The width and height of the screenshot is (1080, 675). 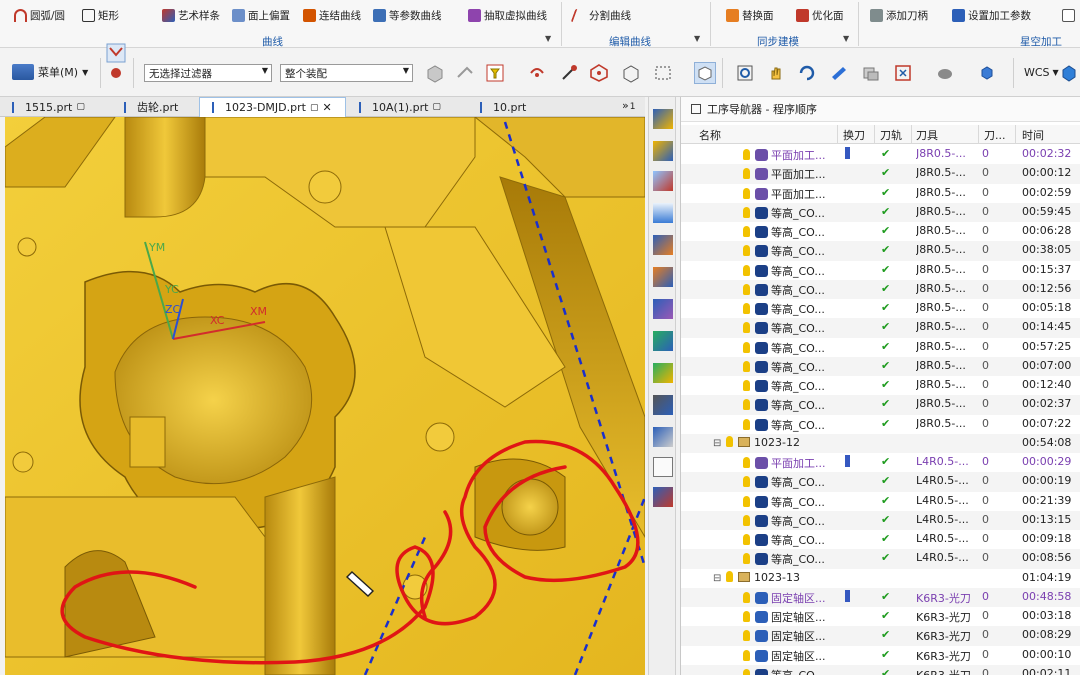 I want to click on col-name: 名称, so click(x=710, y=135).